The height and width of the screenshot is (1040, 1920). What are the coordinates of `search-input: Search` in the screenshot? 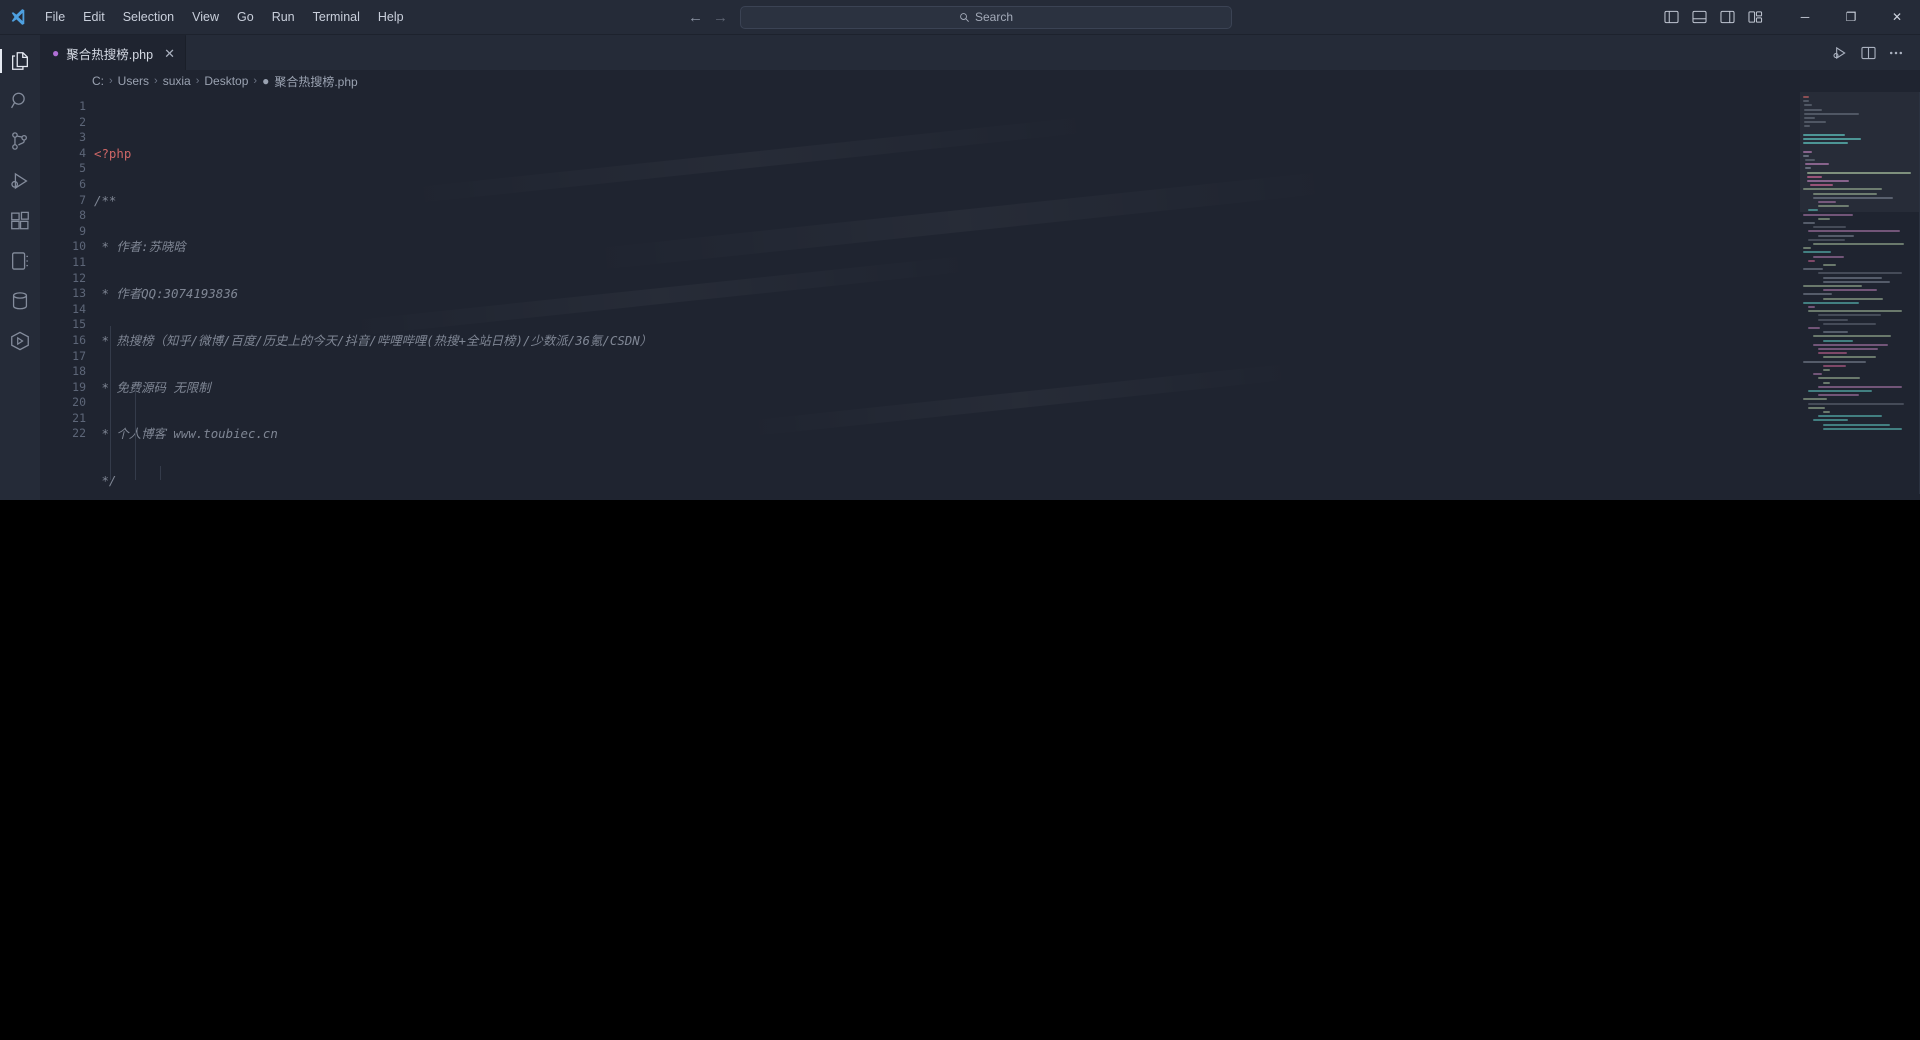 It's located at (986, 17).